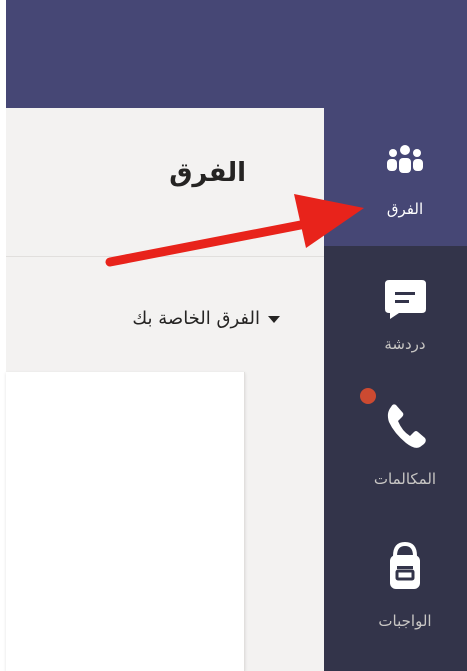  I want to click on rail-label-chat: دردشة, so click(405, 344).